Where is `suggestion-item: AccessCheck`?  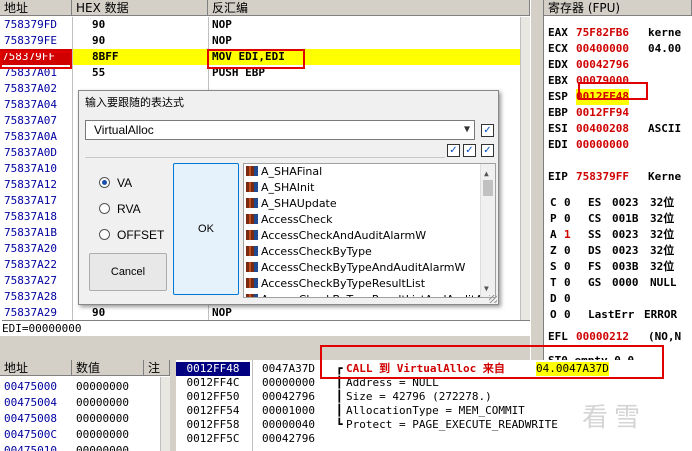
suggestion-item: AccessCheck is located at coordinates (363, 220).